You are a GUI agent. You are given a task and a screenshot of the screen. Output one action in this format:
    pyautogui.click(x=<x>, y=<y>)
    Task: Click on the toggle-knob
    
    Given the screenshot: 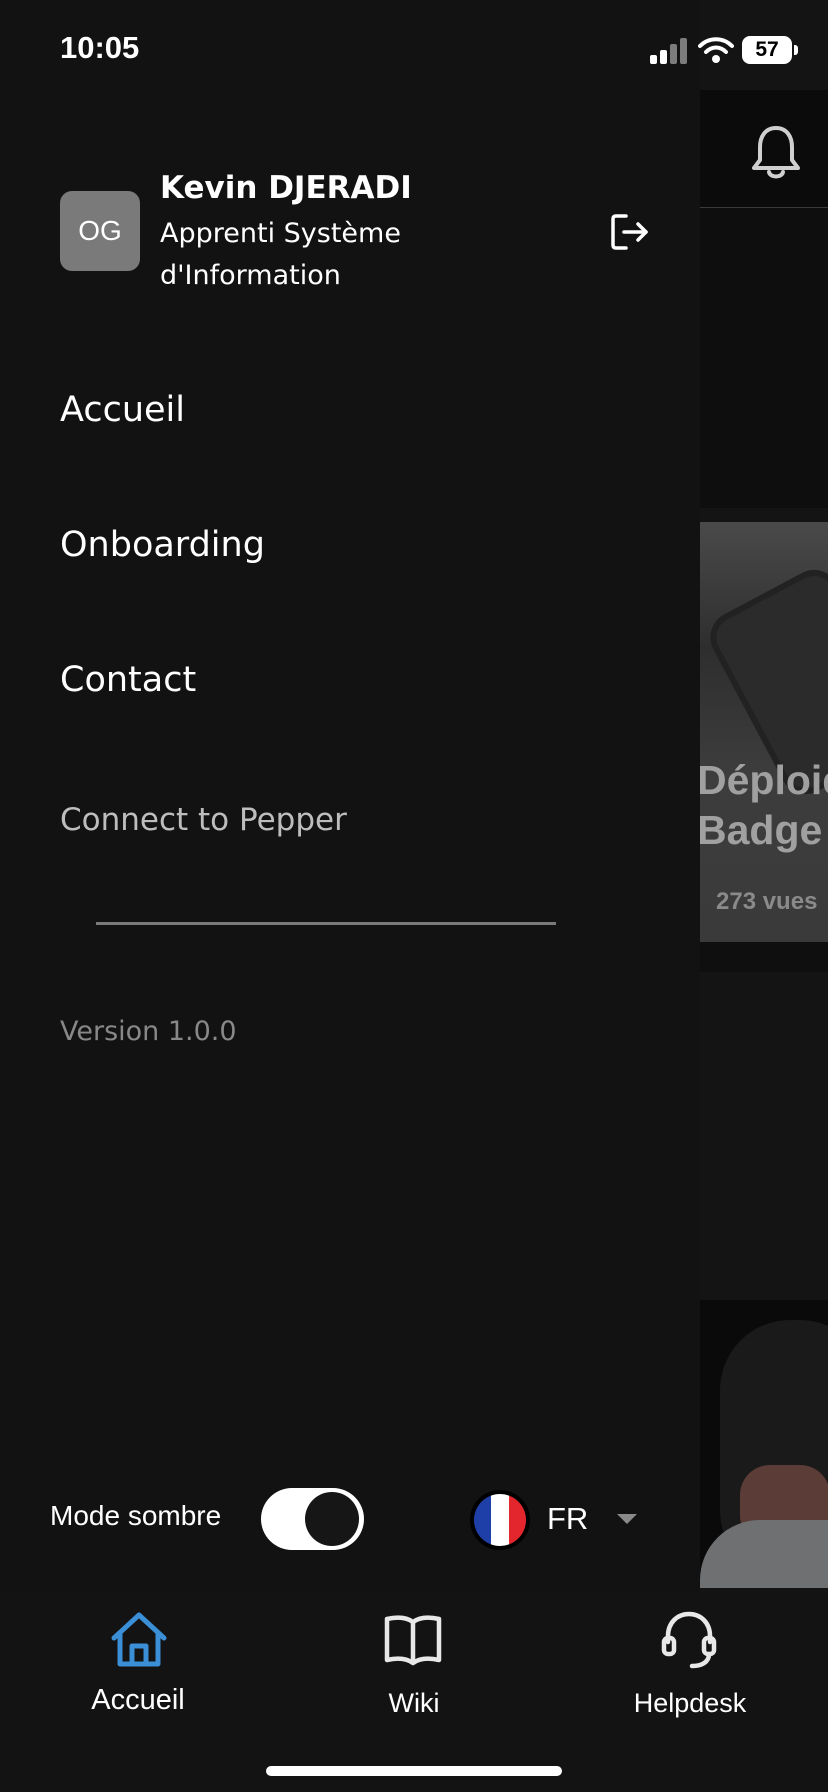 What is the action you would take?
    pyautogui.click(x=332, y=1519)
    